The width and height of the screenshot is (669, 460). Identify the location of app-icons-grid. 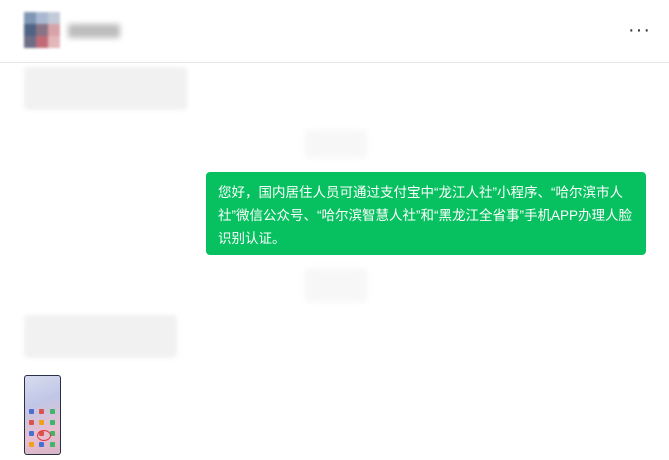
(42, 429).